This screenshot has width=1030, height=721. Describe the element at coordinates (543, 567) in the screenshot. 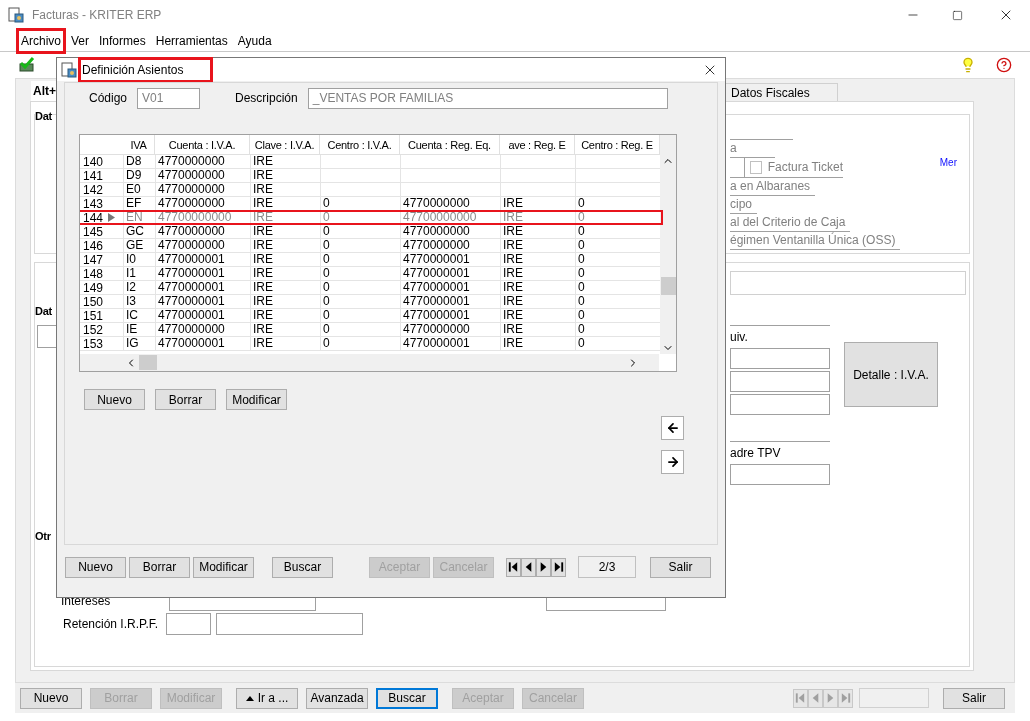

I see `next-record-button` at that location.